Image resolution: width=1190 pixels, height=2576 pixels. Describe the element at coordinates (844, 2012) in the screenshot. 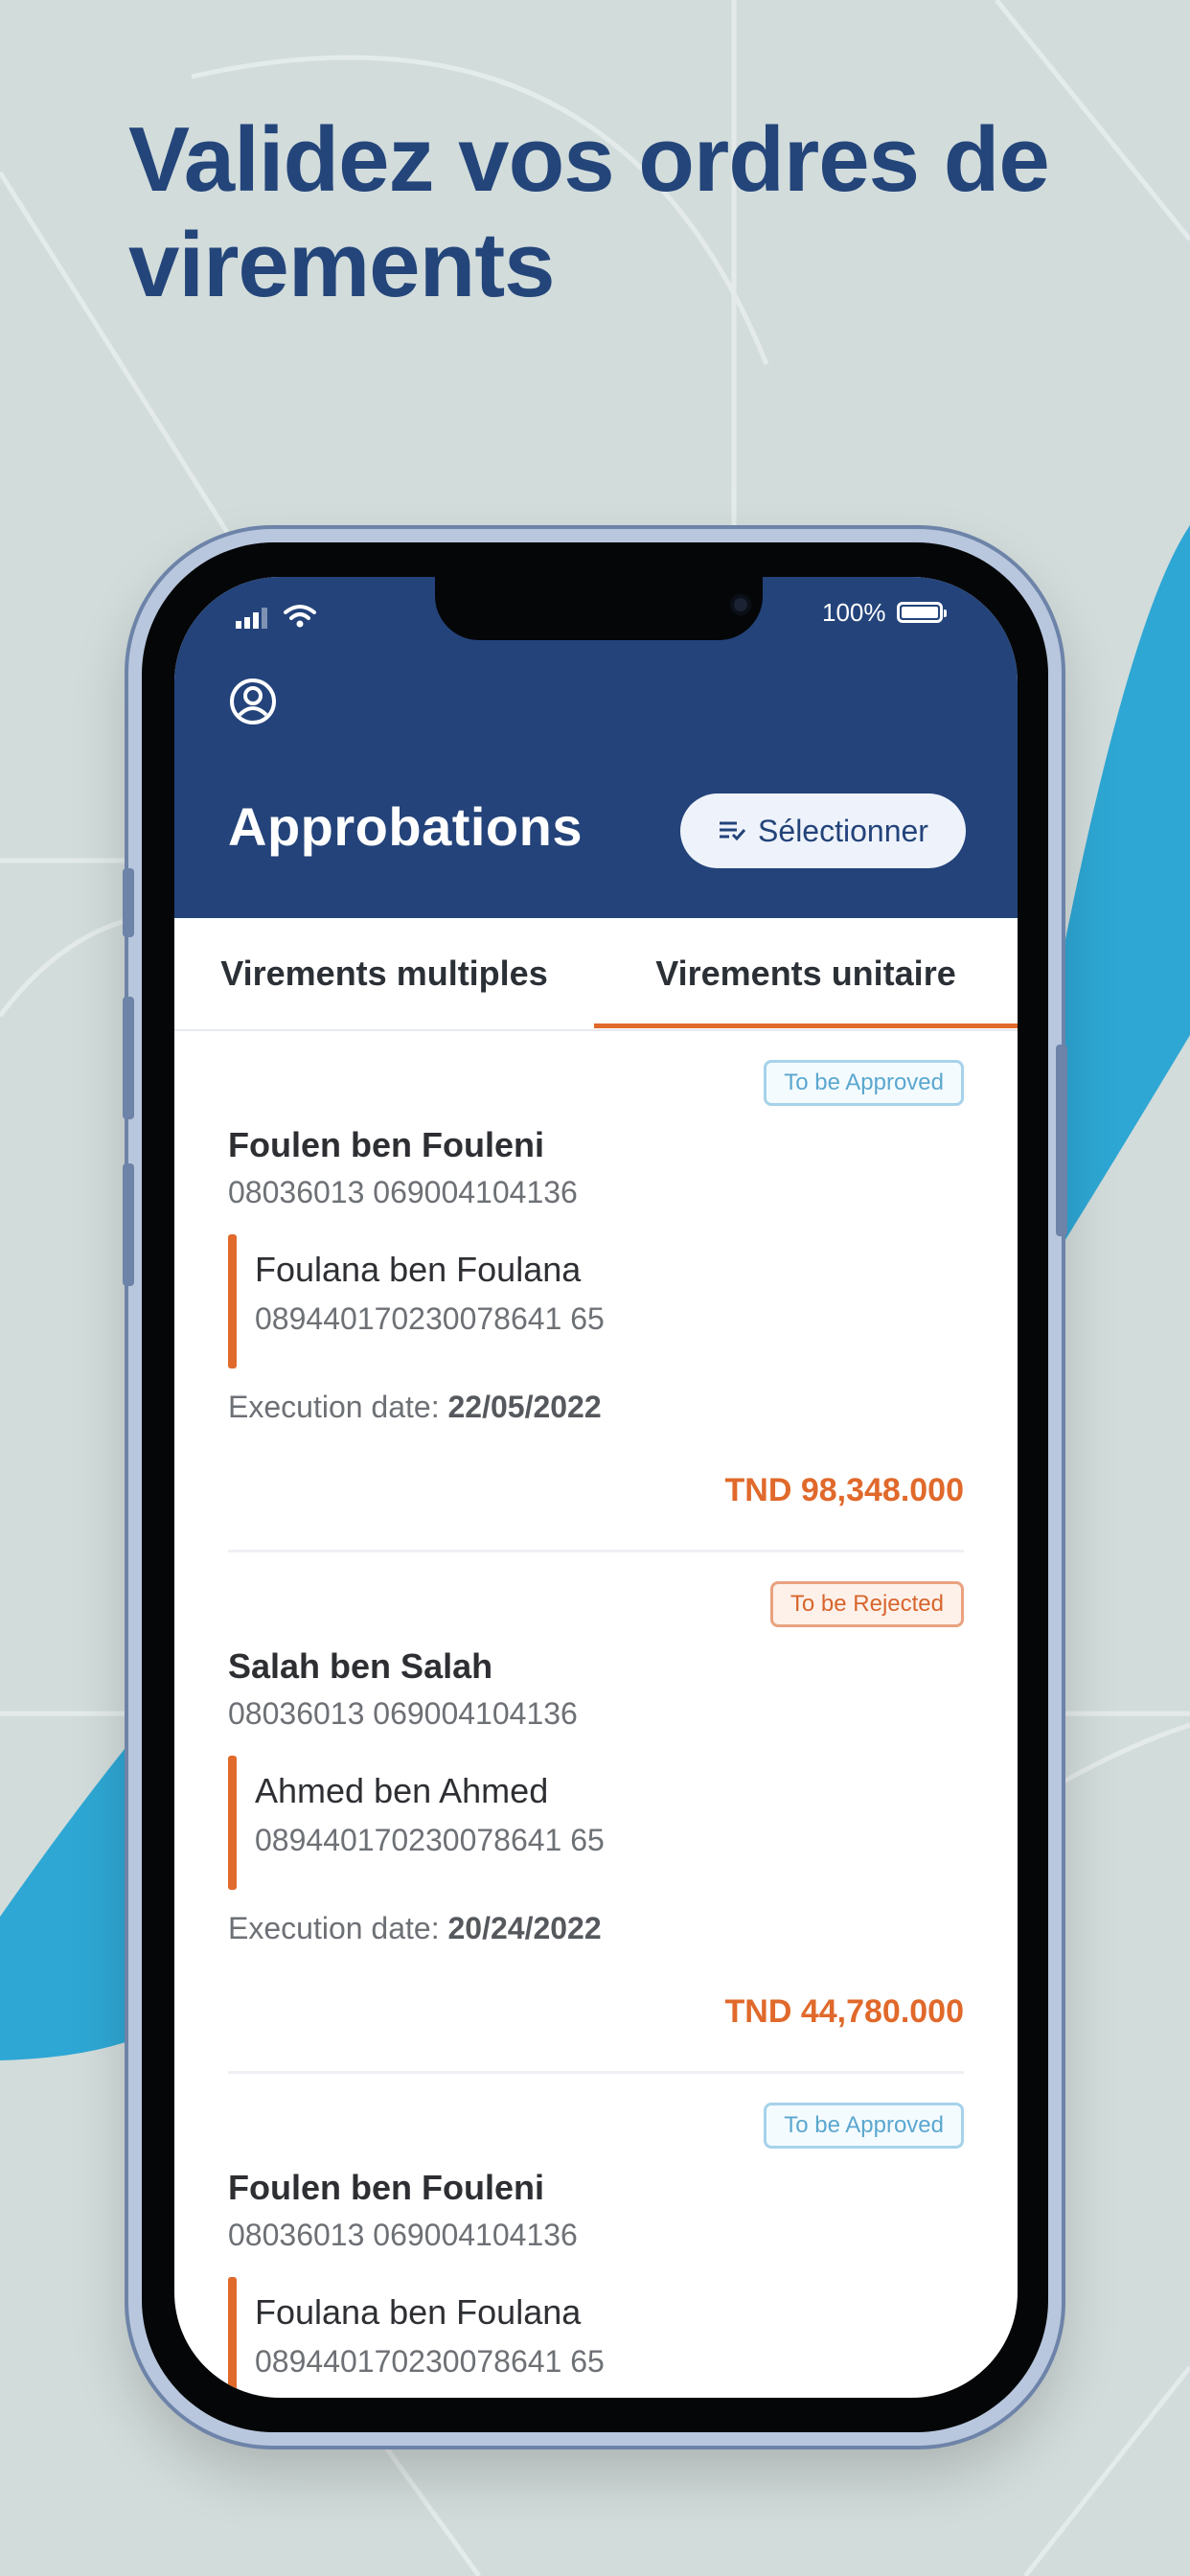

I see `transfer-amount: TND 44,780.000` at that location.